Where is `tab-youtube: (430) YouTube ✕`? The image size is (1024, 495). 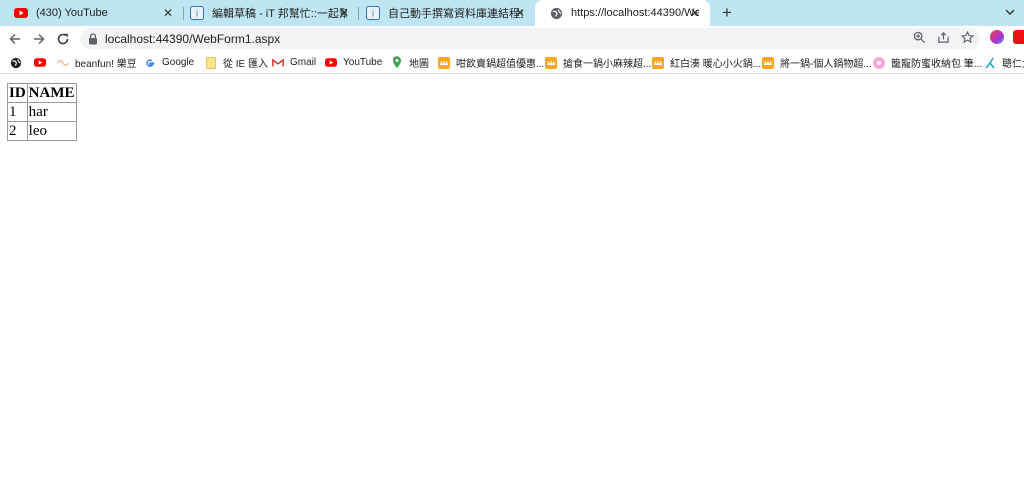
tab-youtube: (430) YouTube ✕ is located at coordinates (91, 13).